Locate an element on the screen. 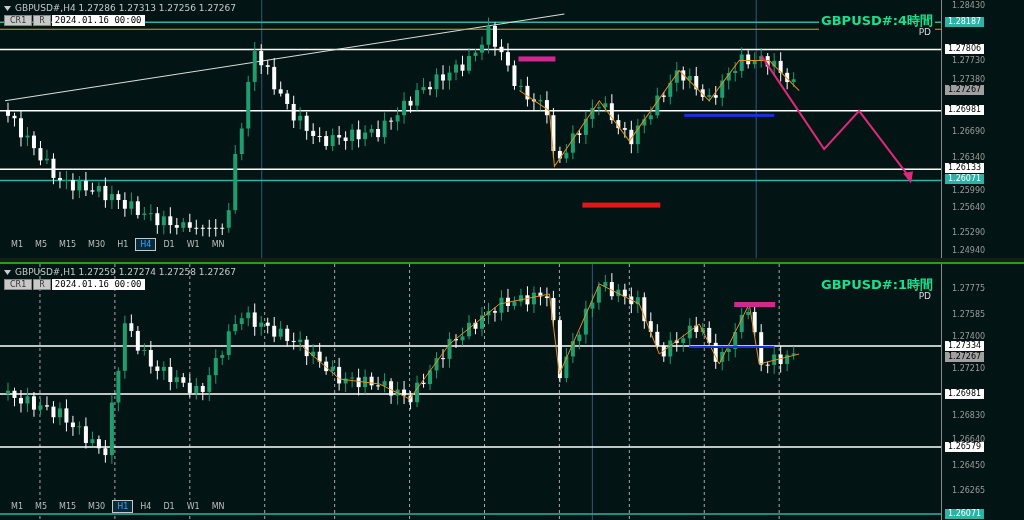 Image resolution: width=1024 pixels, height=520 pixels. chart-title: GBPUSD#:1時間 is located at coordinates (877, 285).